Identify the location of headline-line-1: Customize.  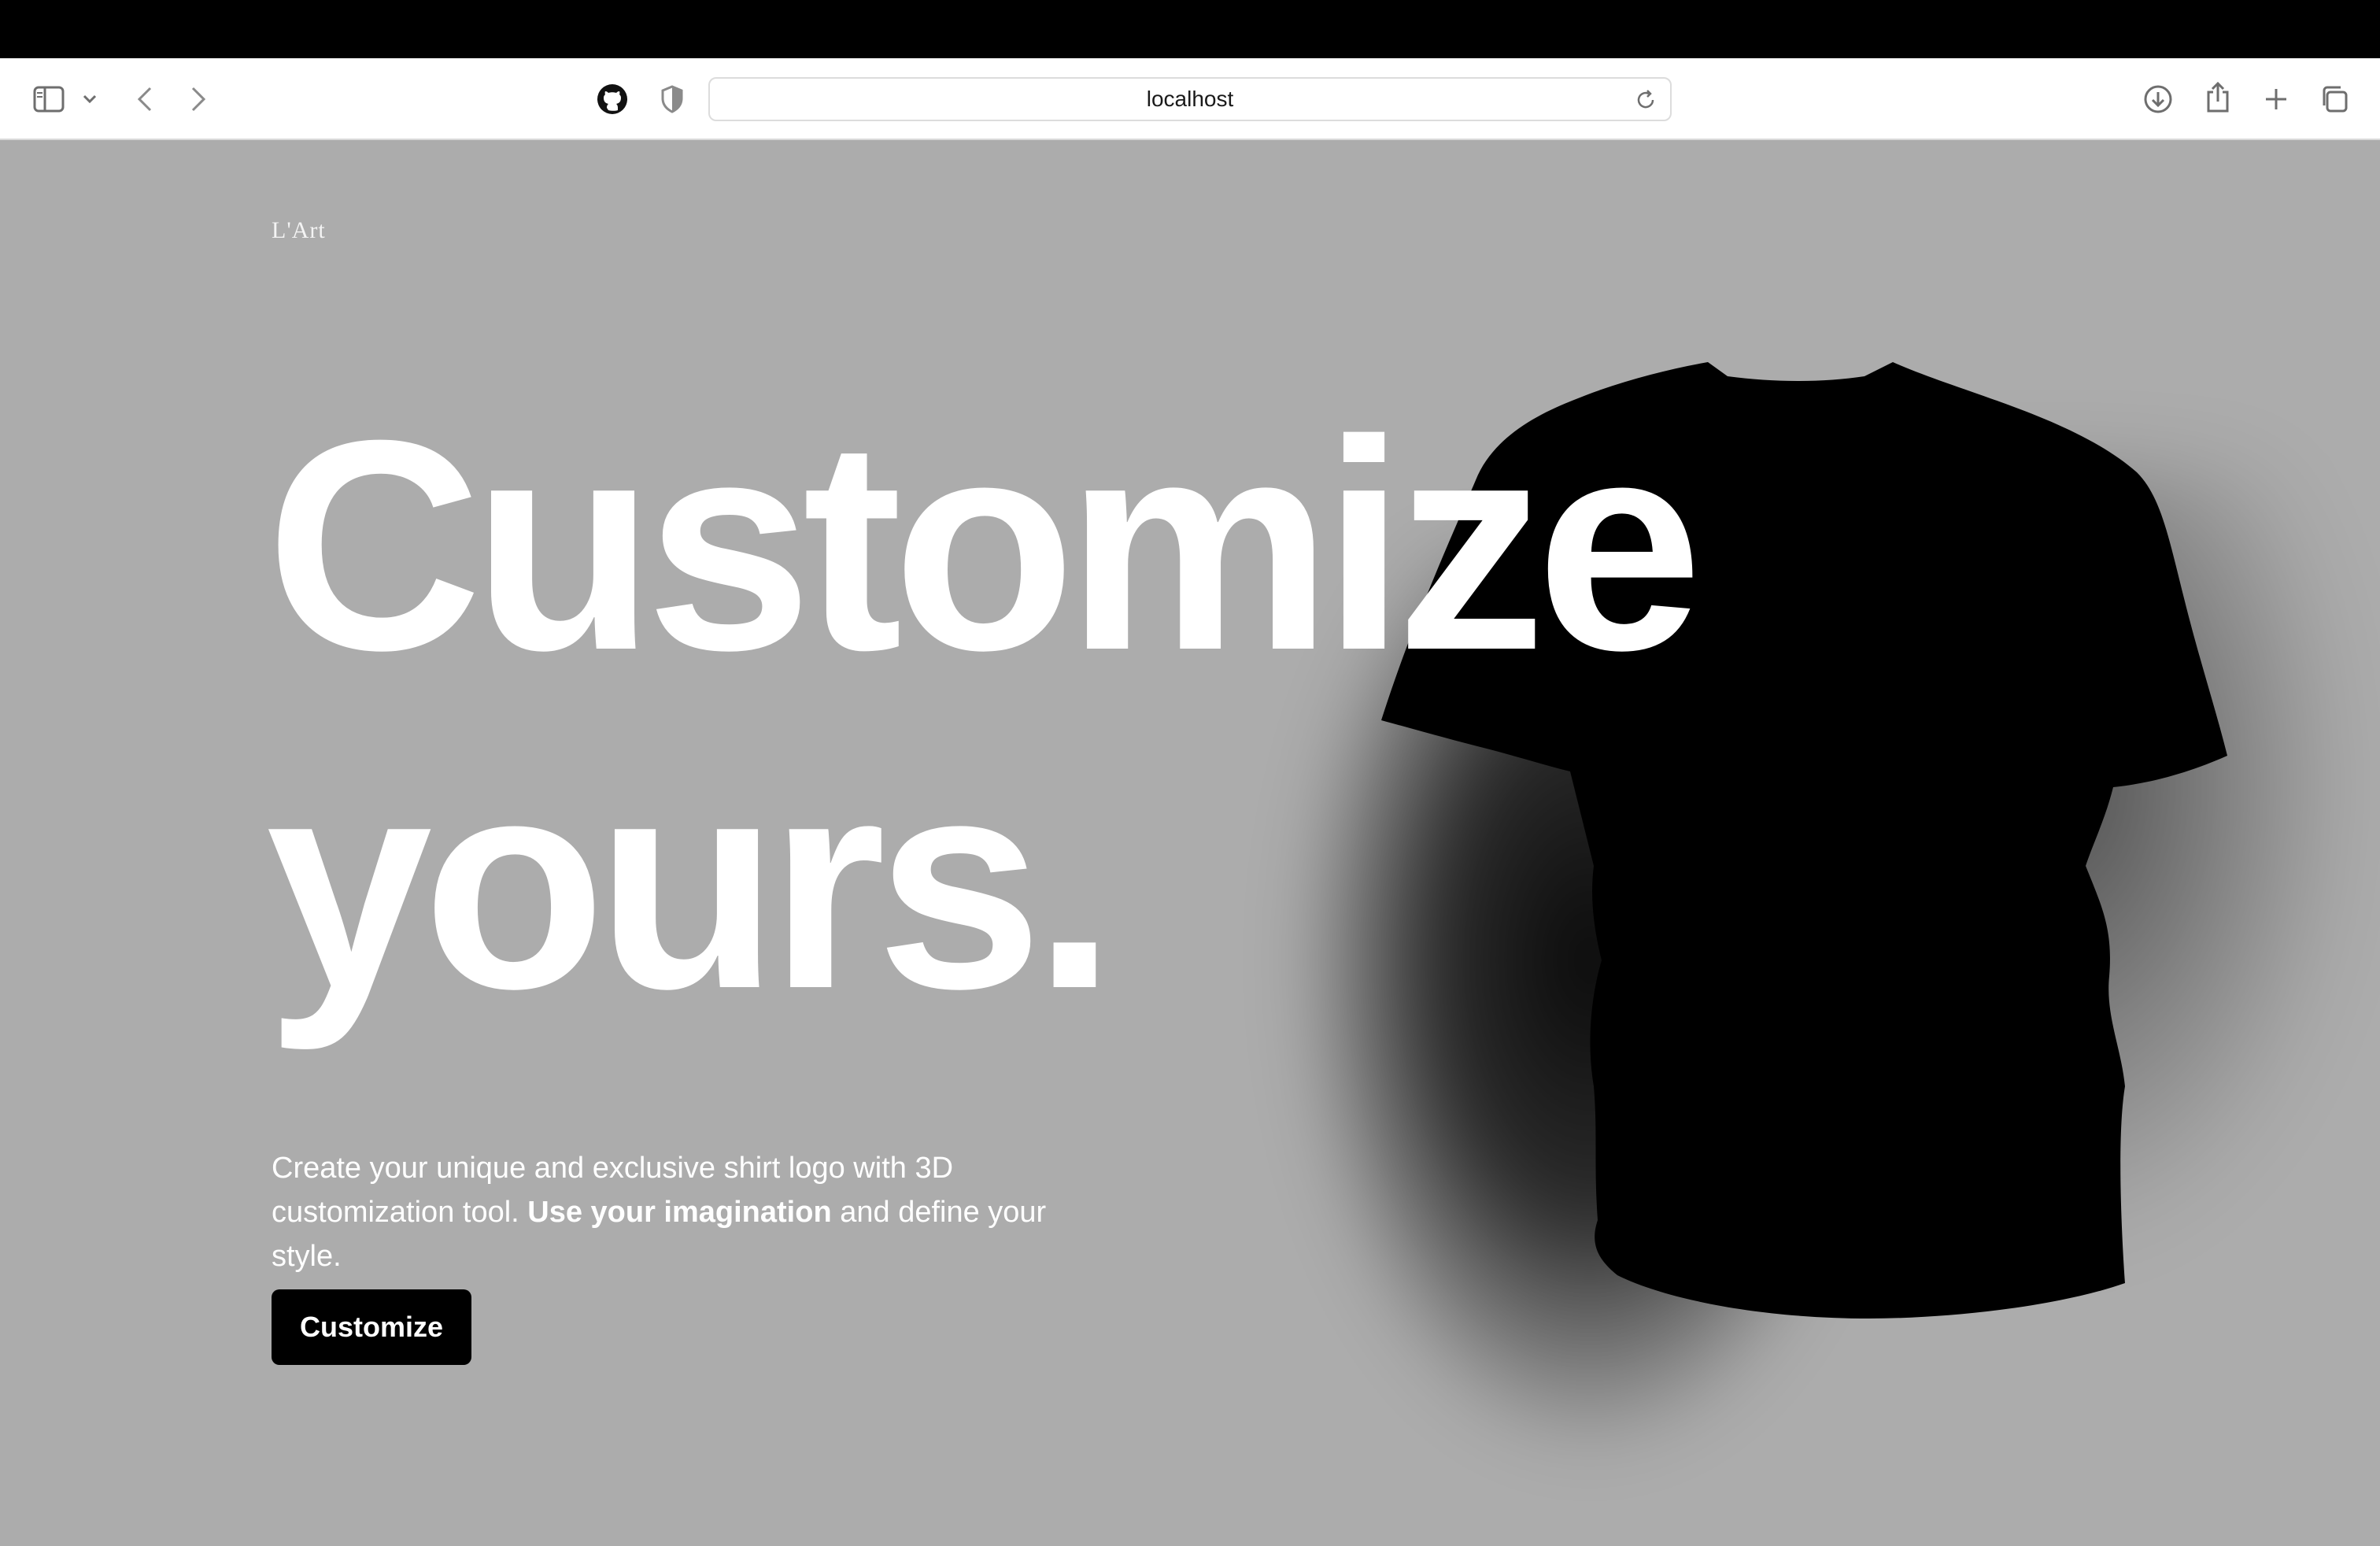
(984, 545).